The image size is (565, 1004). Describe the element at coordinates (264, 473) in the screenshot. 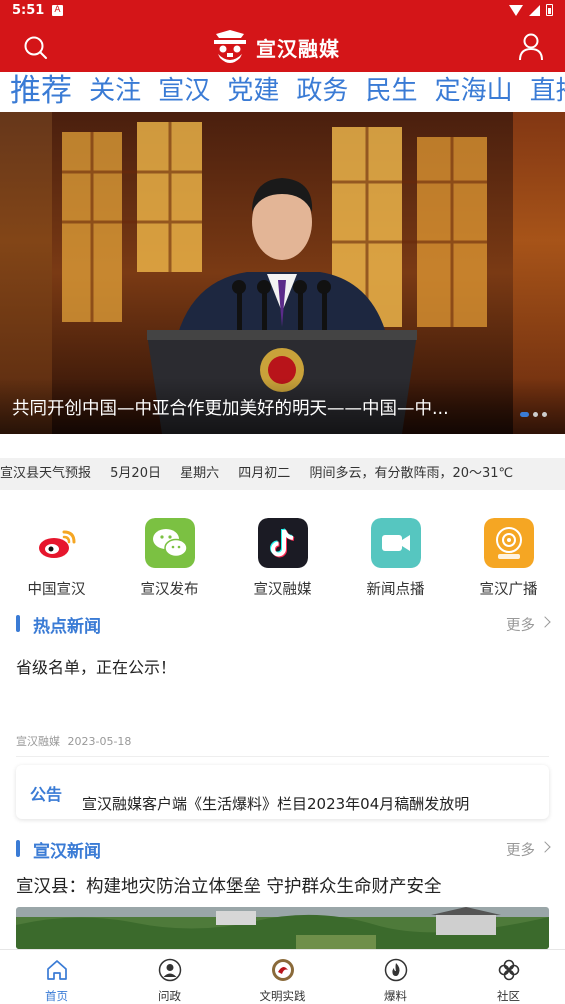

I see `weather-lunar: 四月初二` at that location.